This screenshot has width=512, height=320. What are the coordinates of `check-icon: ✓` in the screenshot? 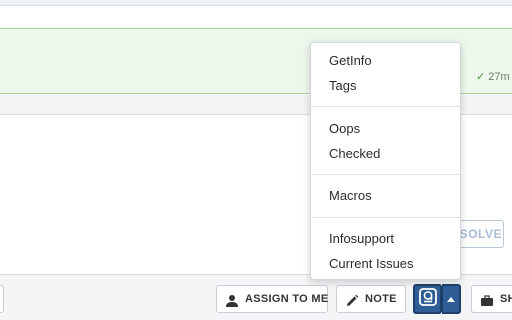 It's located at (481, 77).